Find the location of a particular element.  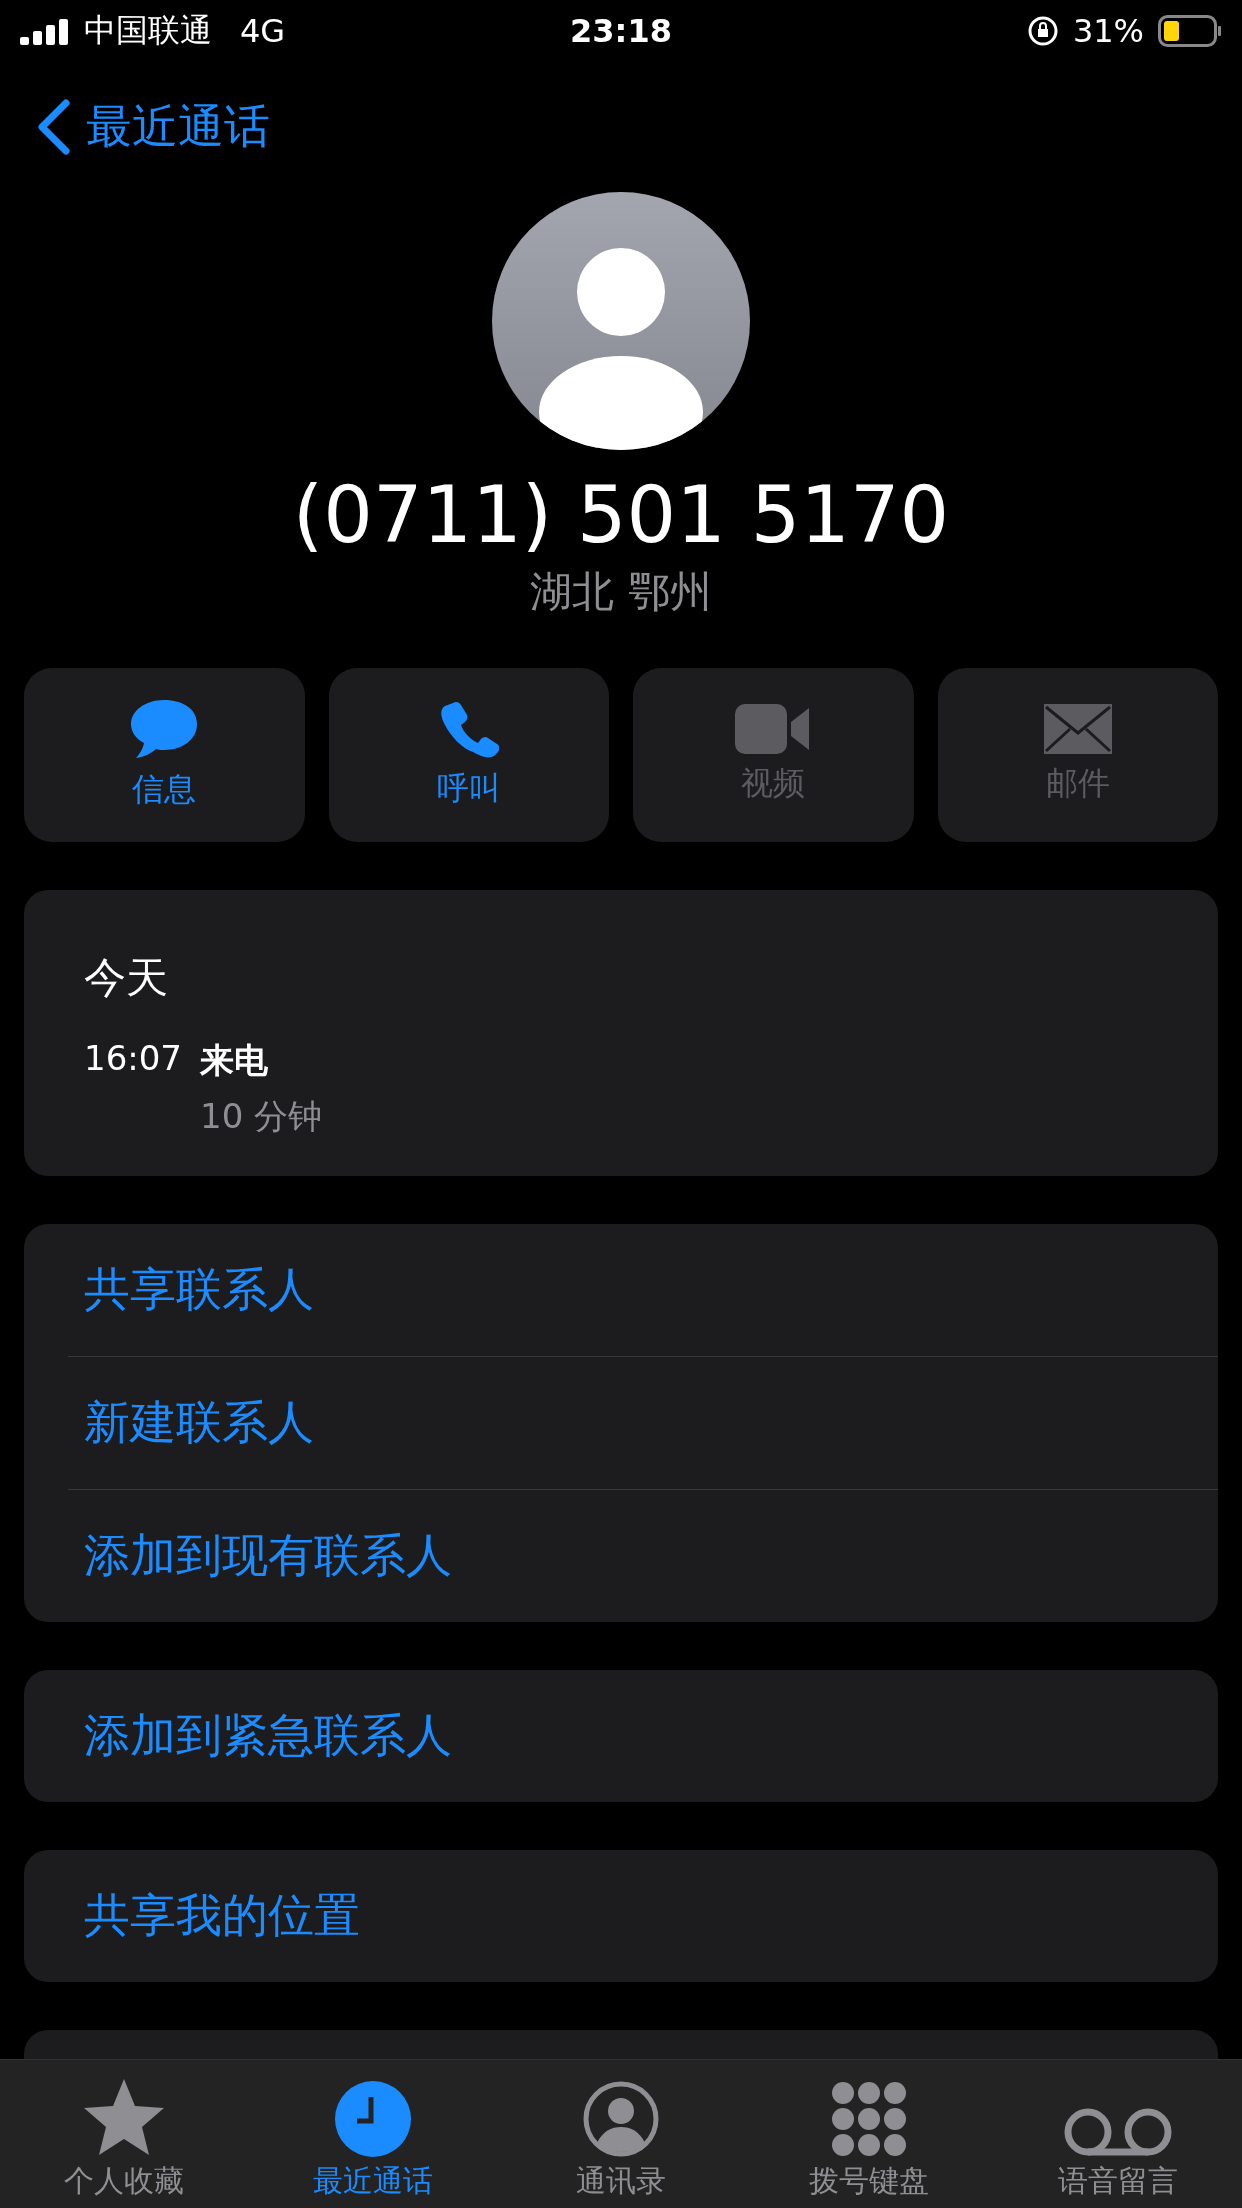

back-link: 最近通话 is located at coordinates (178, 127).